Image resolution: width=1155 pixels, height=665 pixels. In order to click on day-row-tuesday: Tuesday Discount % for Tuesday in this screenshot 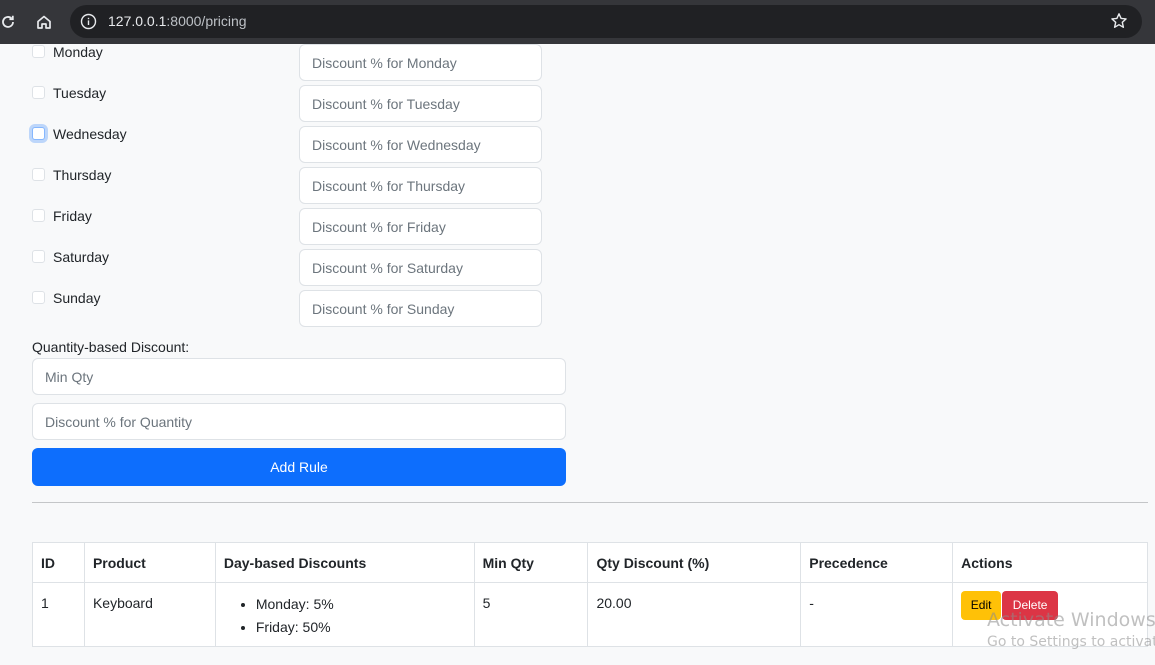, I will do `click(292, 103)`.